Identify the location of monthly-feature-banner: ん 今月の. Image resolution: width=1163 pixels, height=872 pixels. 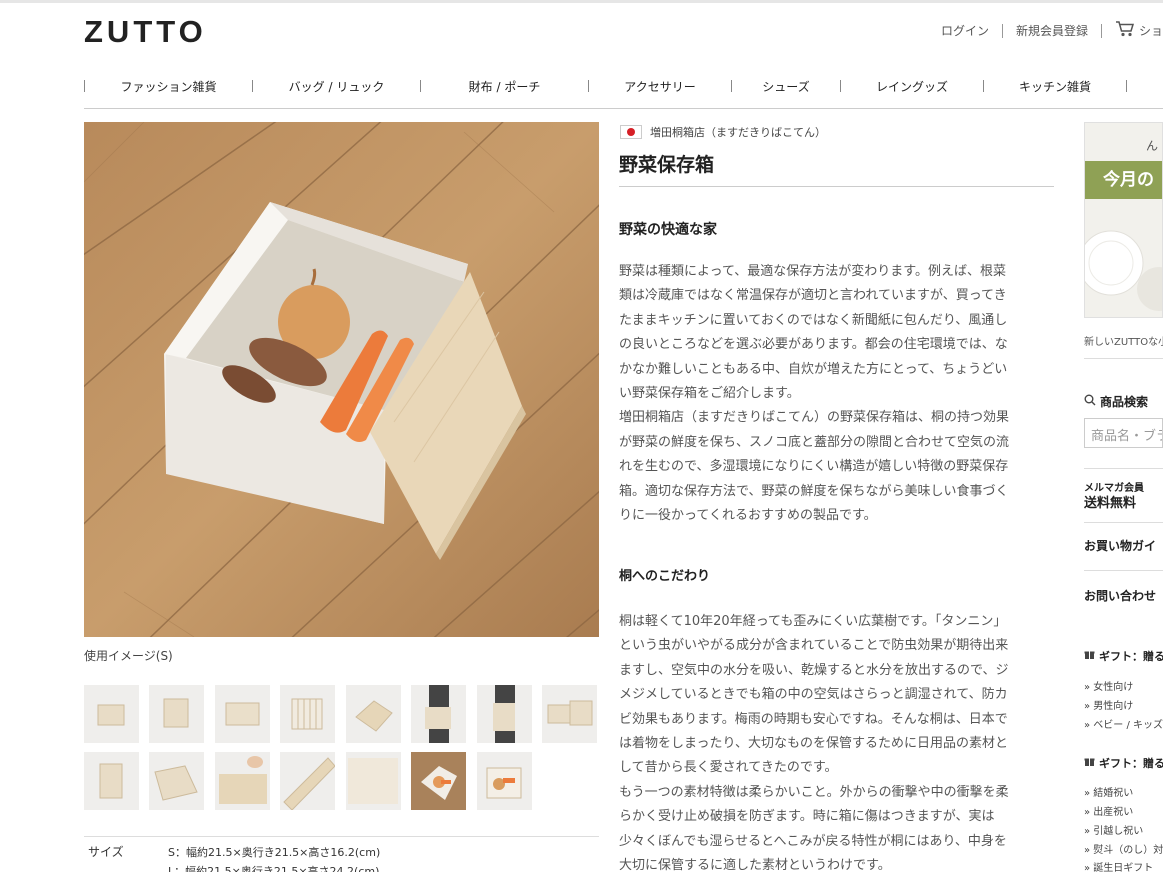
(1123, 220).